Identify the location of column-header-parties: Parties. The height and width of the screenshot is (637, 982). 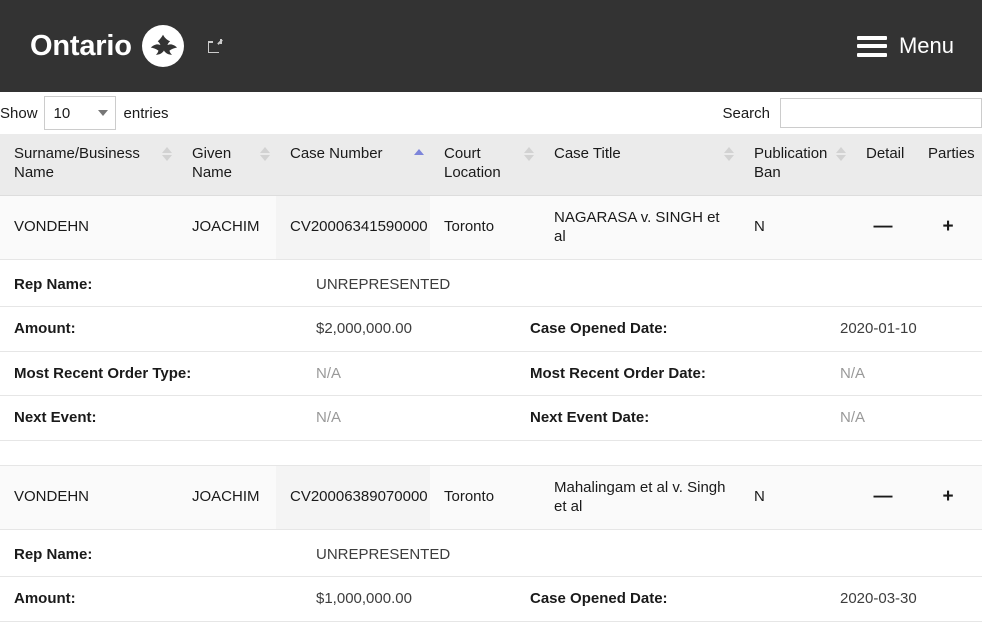
(948, 165).